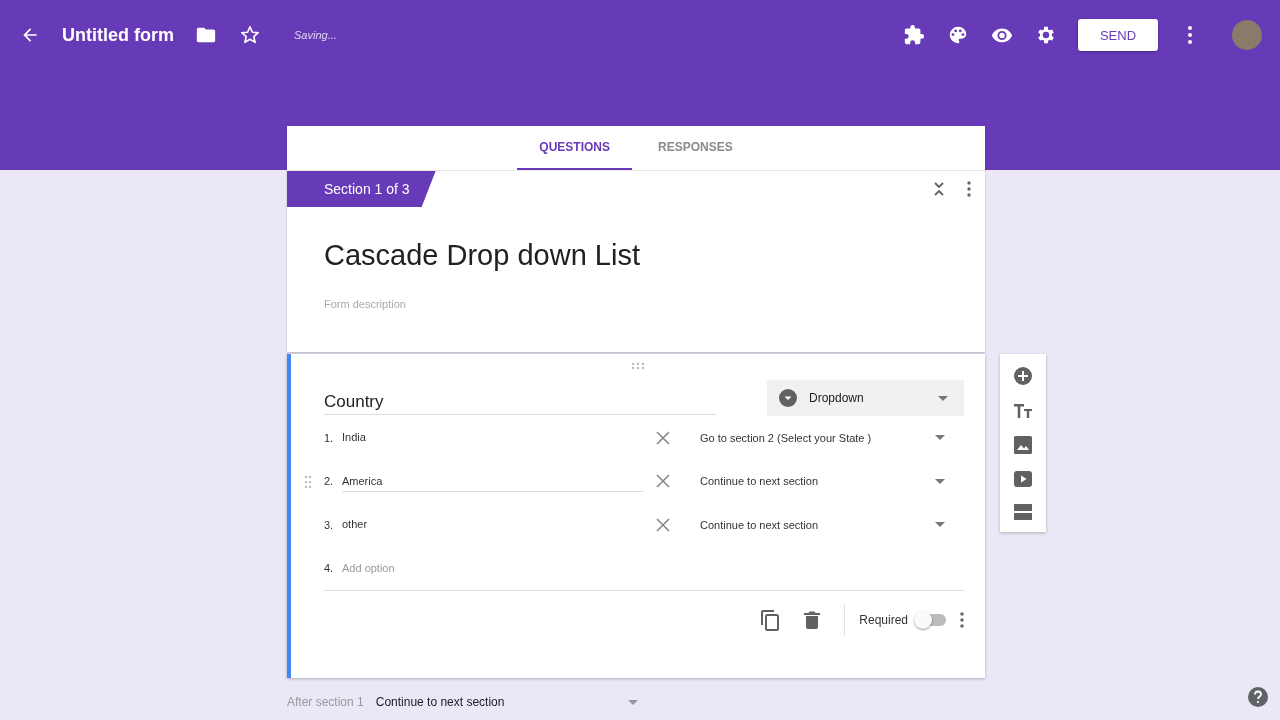  What do you see at coordinates (812, 620) in the screenshot?
I see `trash-icon` at bounding box center [812, 620].